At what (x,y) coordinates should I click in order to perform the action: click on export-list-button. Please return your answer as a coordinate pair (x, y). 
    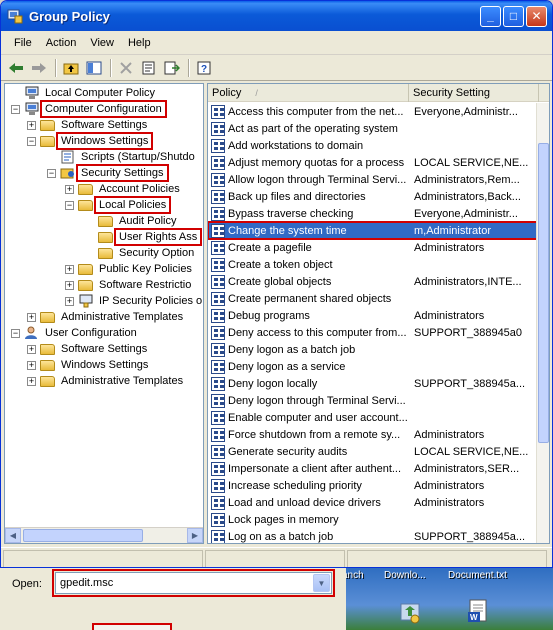
    Looking at the image, I should click on (172, 68).